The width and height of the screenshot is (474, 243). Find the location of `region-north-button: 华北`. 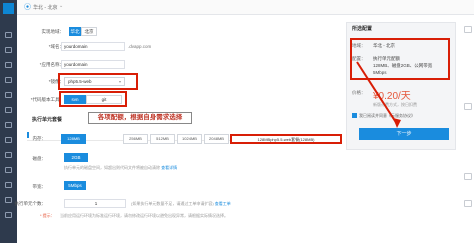

region-north-button: 华北 is located at coordinates (75, 31).